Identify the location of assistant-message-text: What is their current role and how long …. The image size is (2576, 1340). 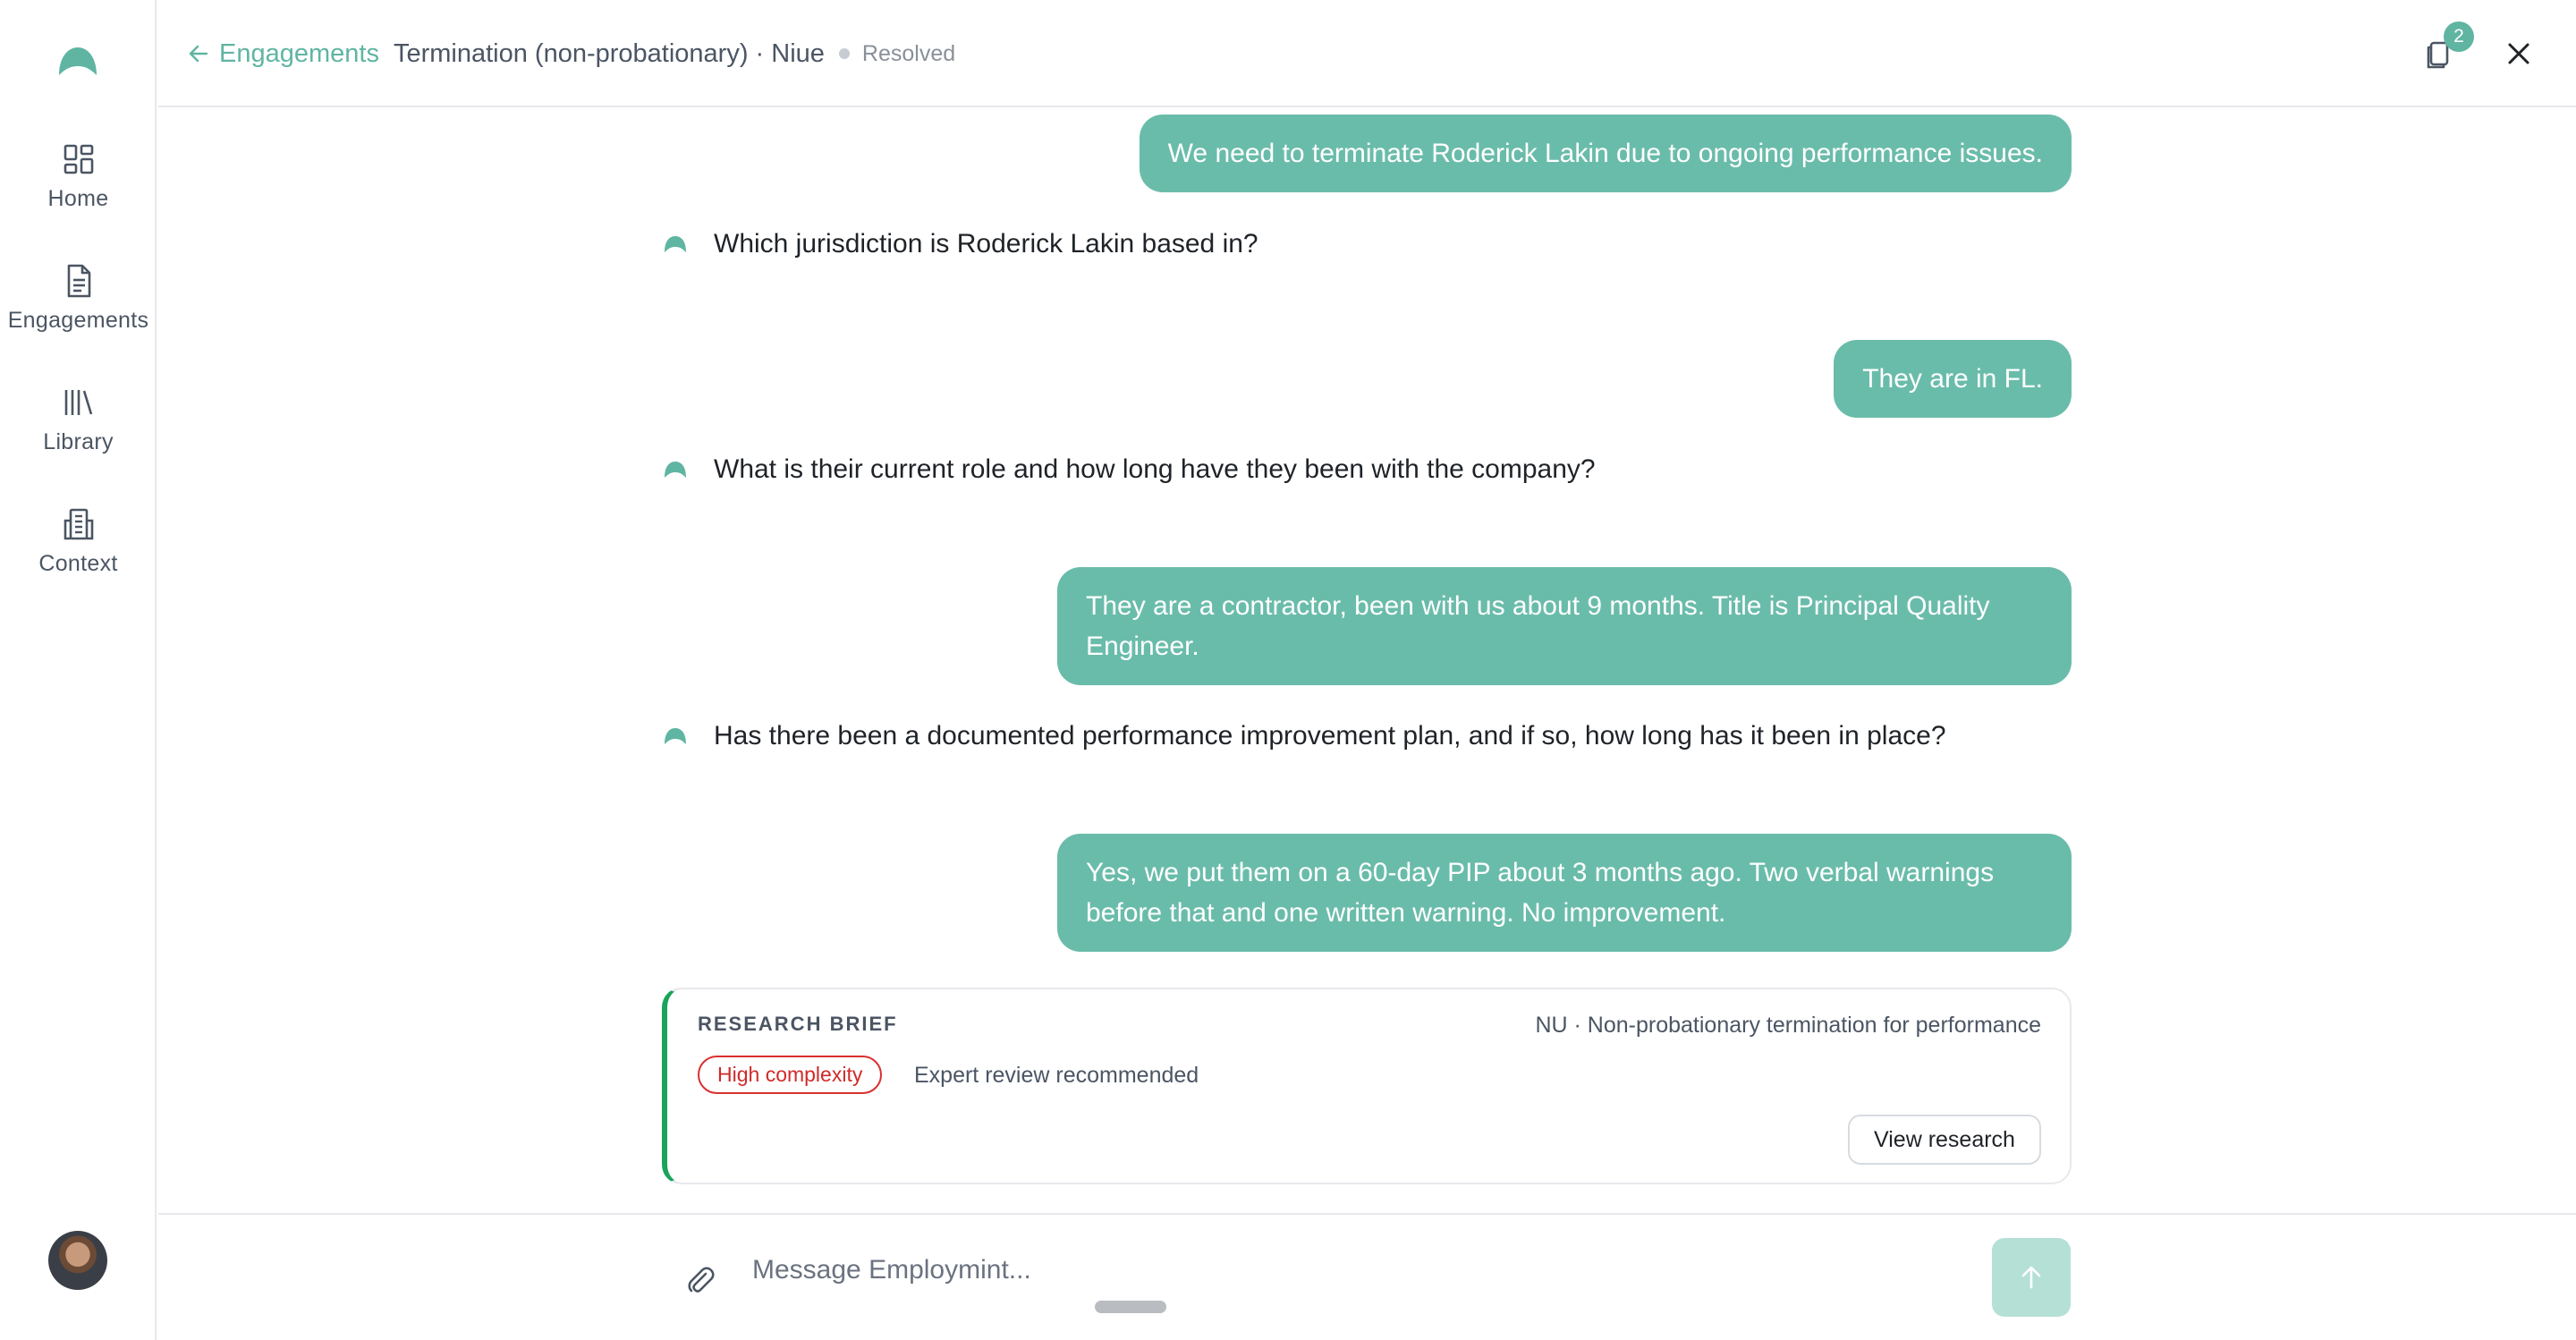
(1155, 469).